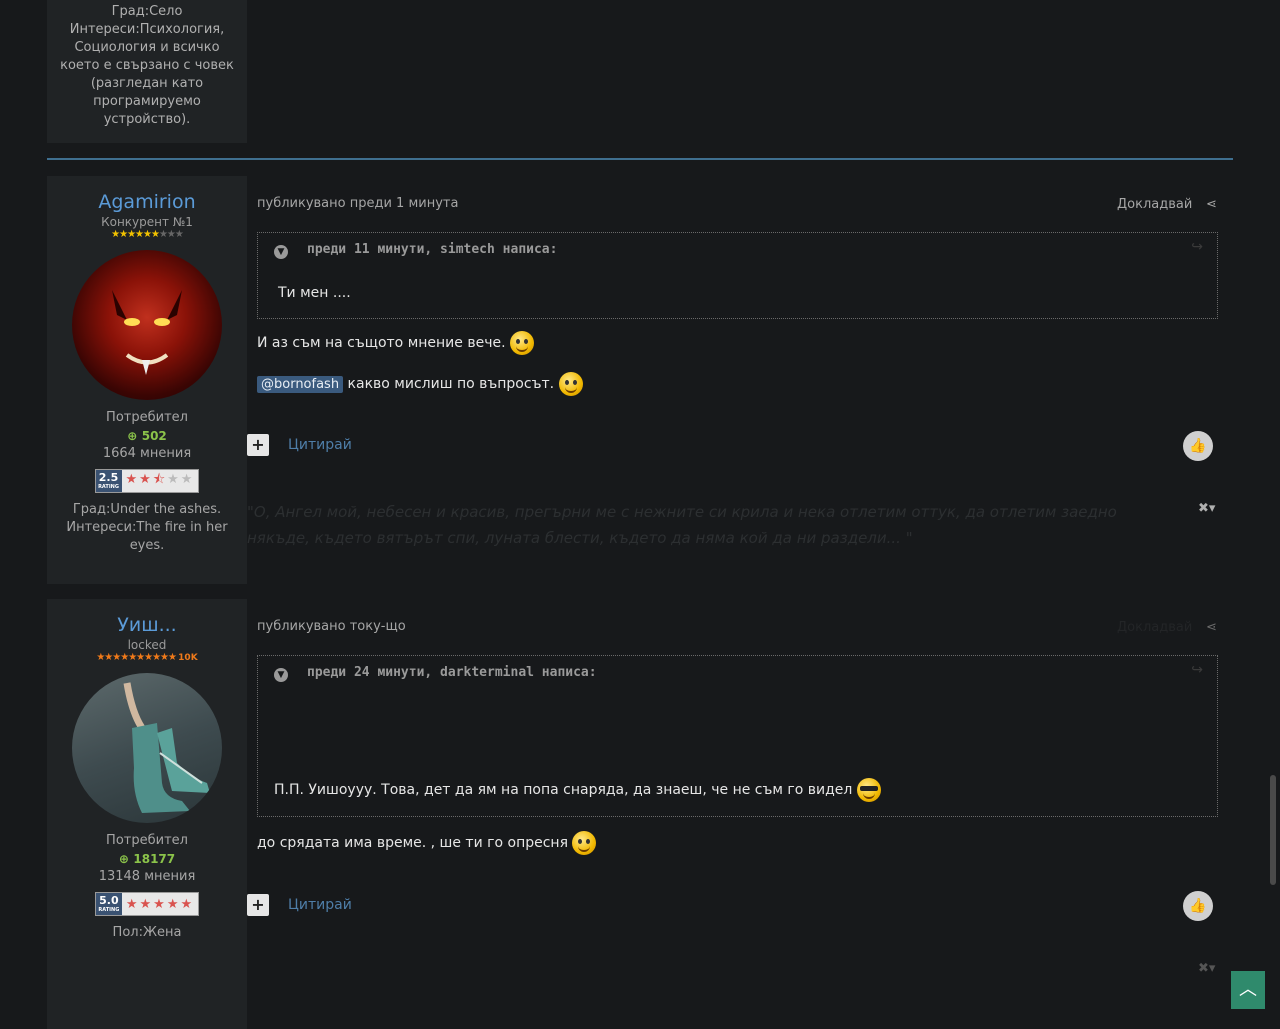 This screenshot has width=1280, height=1029. I want to click on reputation-badge: ⊕ 502, so click(147, 436).